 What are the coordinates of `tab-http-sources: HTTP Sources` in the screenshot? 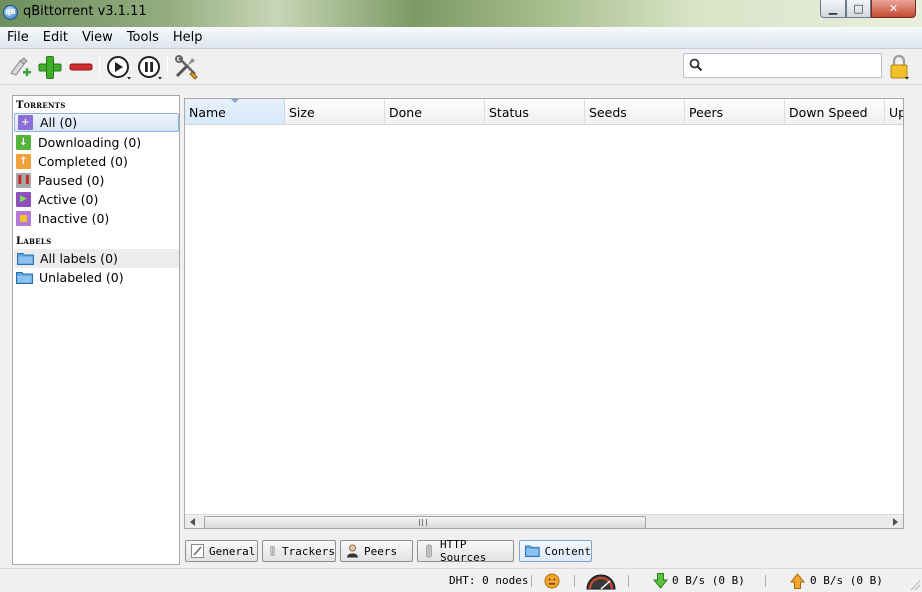 It's located at (465, 551).